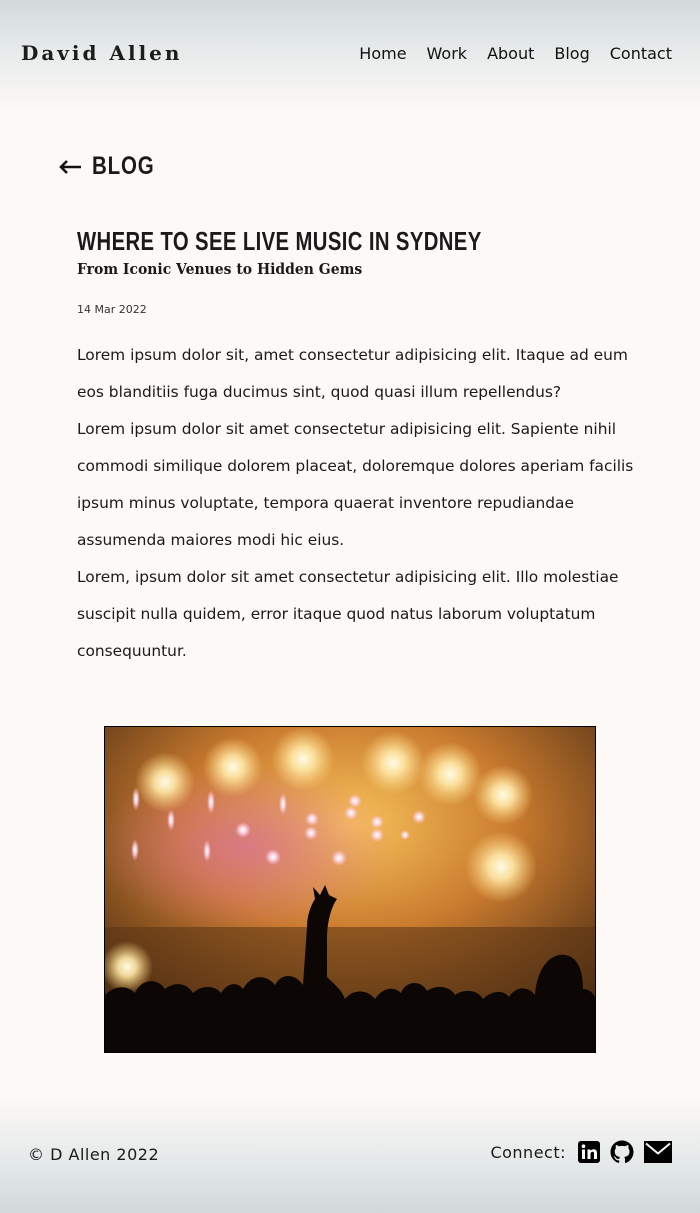 This screenshot has height=1213, width=700. I want to click on post-subtitle: From Iconic Venues to Hidden Gems, so click(220, 269).